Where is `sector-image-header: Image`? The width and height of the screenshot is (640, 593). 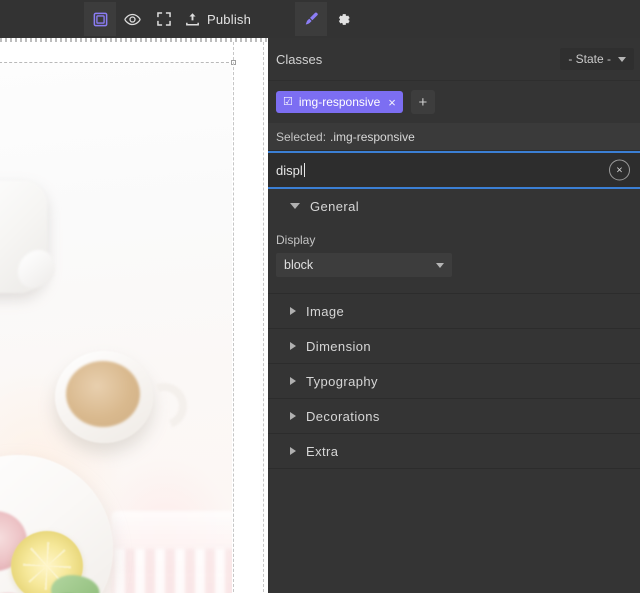 sector-image-header: Image is located at coordinates (454, 311).